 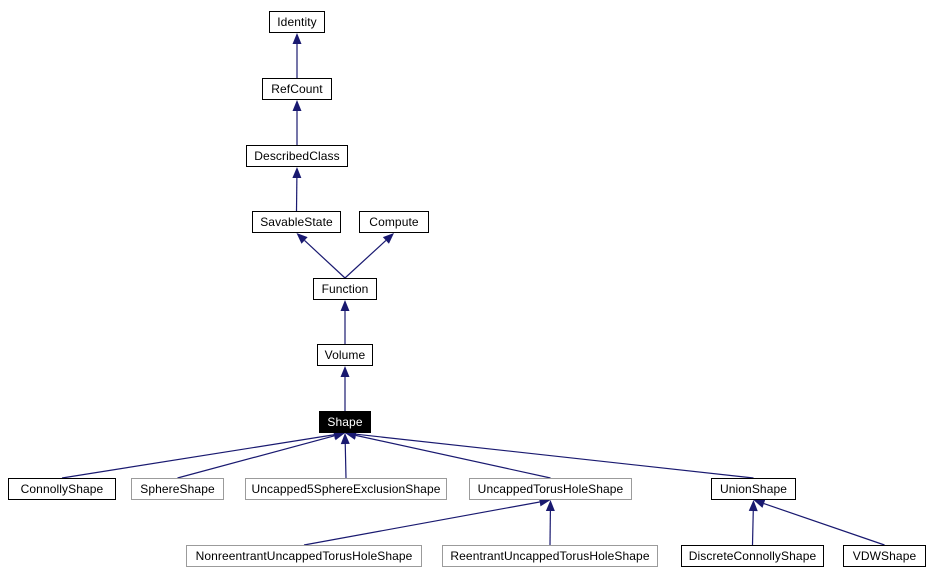 I want to click on class-node-label: SphereShape, so click(x=177, y=489).